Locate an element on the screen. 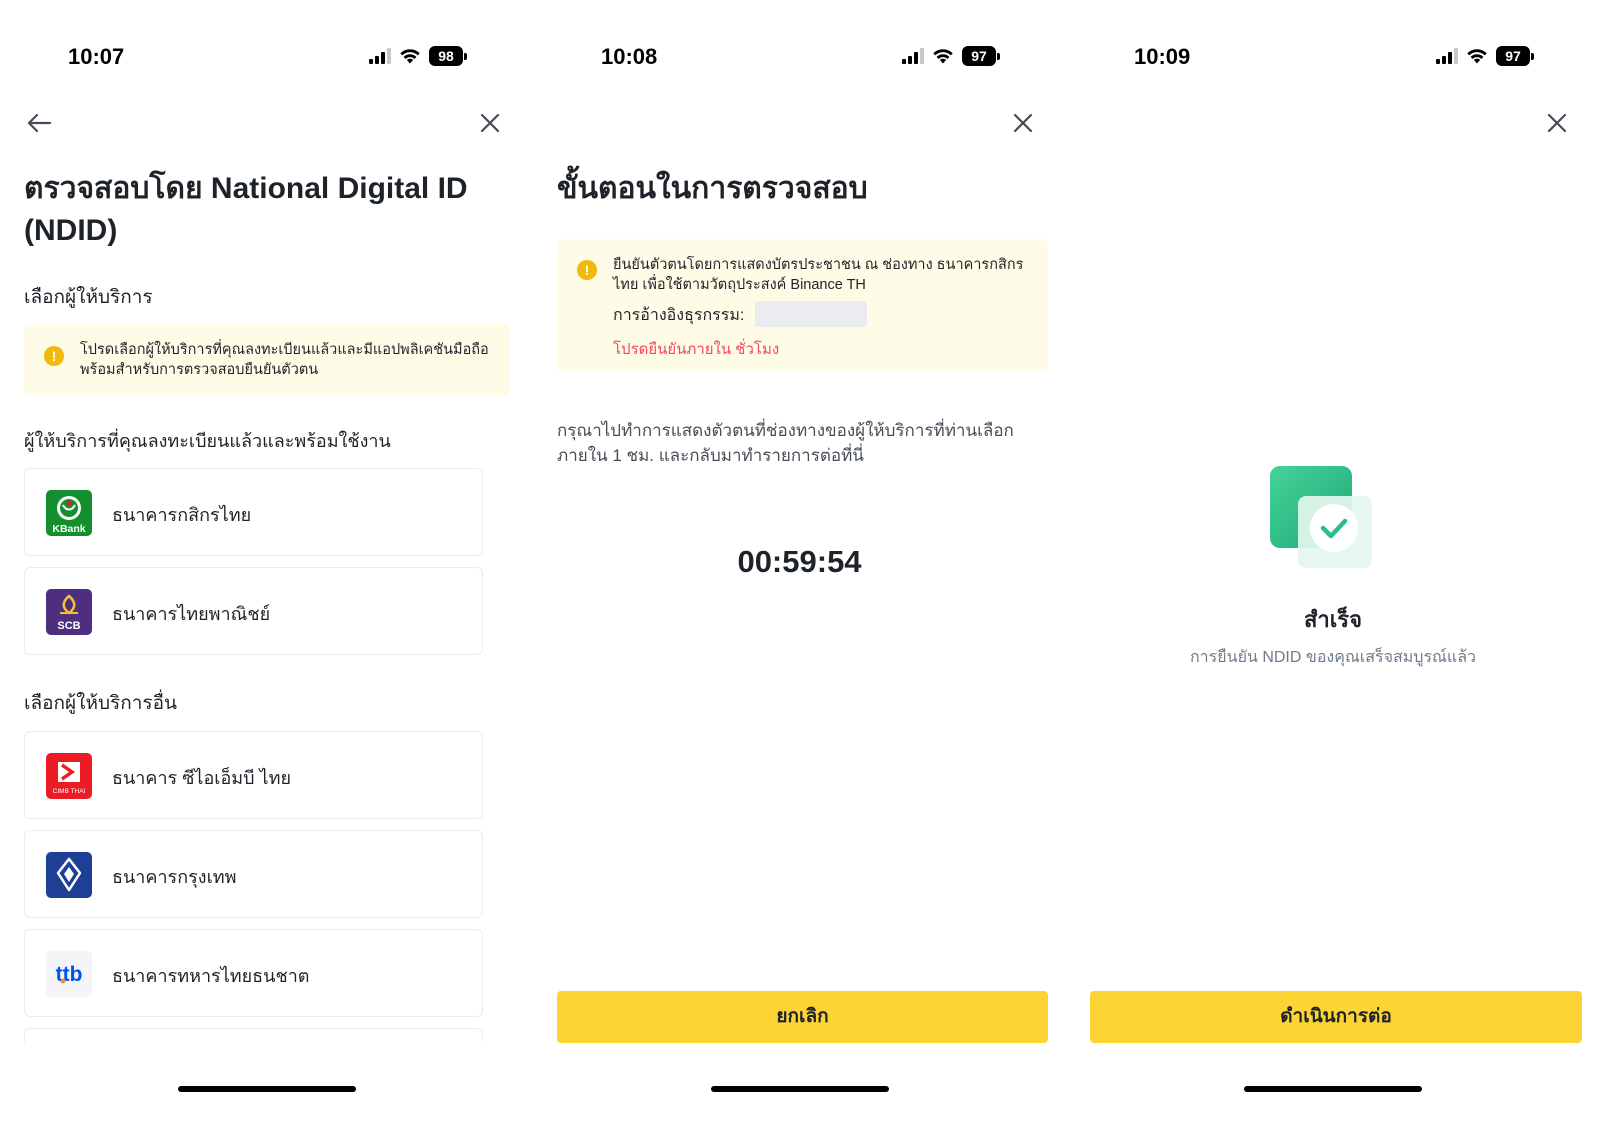  countdown-timer: 00:59:54 is located at coordinates (799, 561).